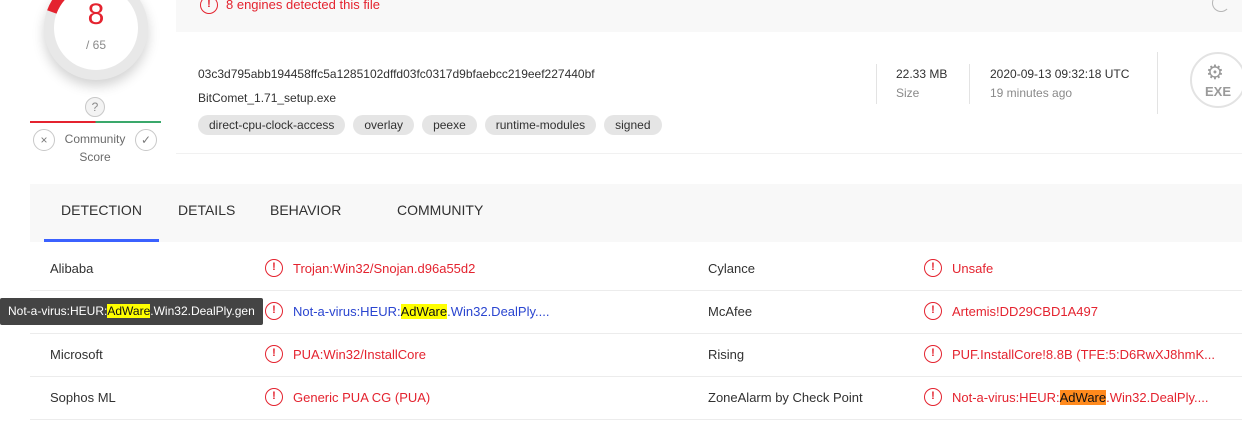 The image size is (1242, 426). I want to click on tab-behavior: BEHAVIOR, so click(305, 213).